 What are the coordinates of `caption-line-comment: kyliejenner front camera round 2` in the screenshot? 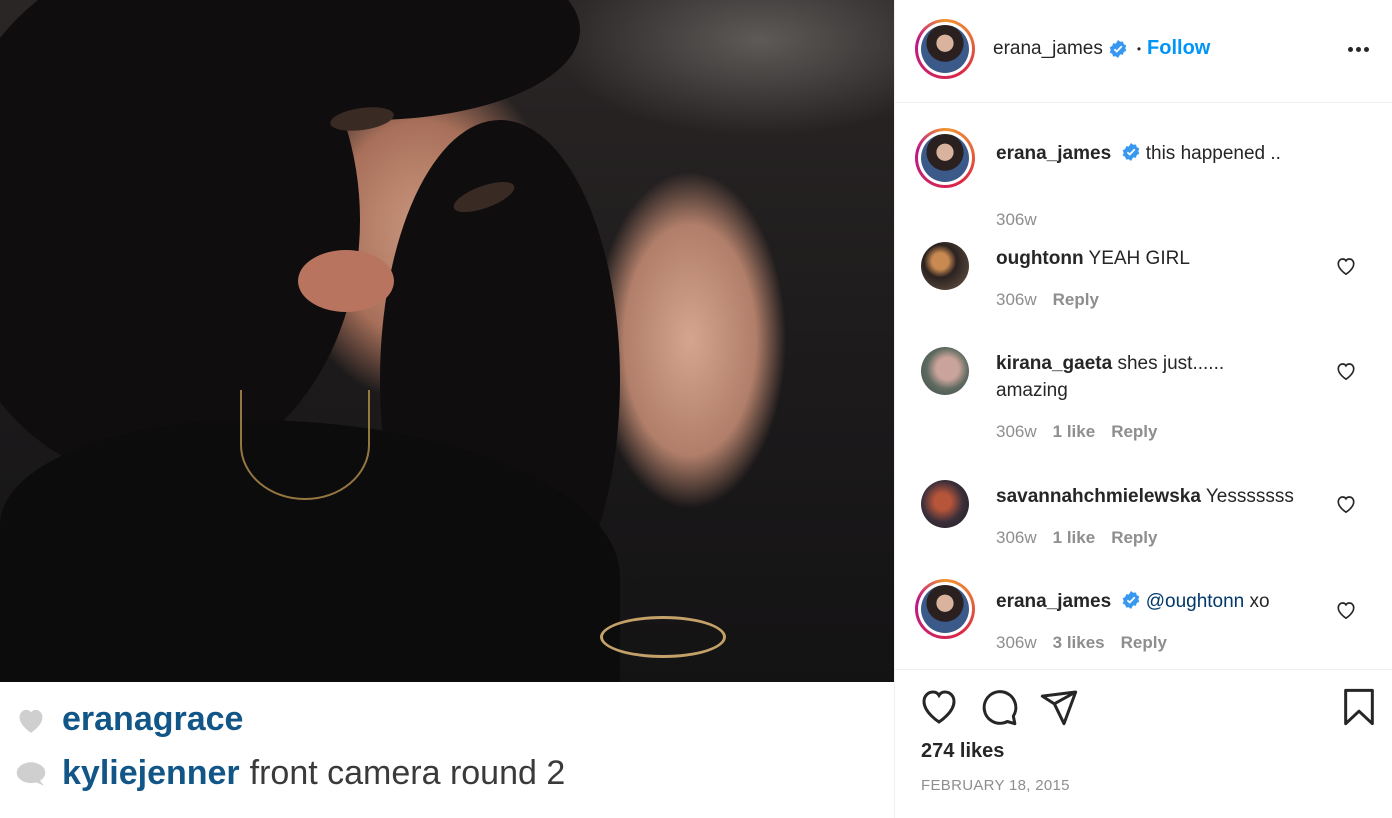 It's located at (289, 773).